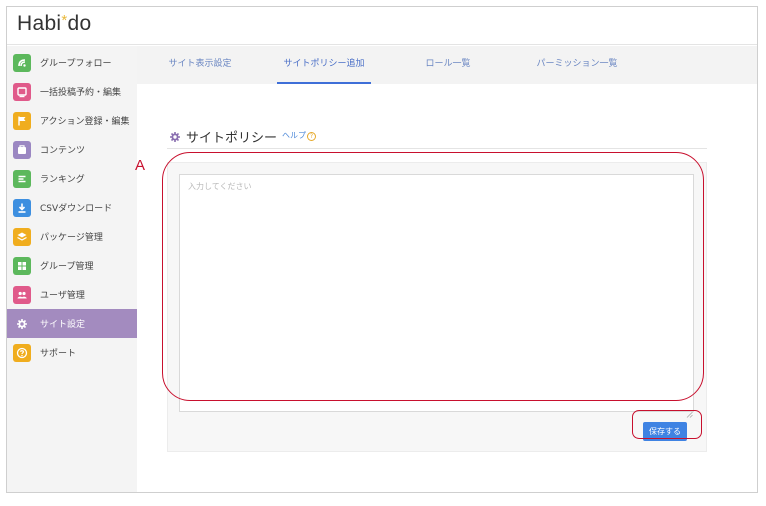 This screenshot has height=506, width=766. I want to click on save-button: 保存する, so click(665, 431).